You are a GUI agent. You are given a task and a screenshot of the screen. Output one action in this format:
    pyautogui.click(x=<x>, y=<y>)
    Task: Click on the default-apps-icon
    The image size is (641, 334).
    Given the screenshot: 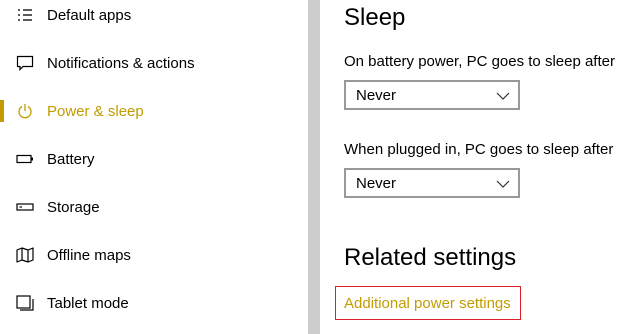 What is the action you would take?
    pyautogui.click(x=25, y=15)
    